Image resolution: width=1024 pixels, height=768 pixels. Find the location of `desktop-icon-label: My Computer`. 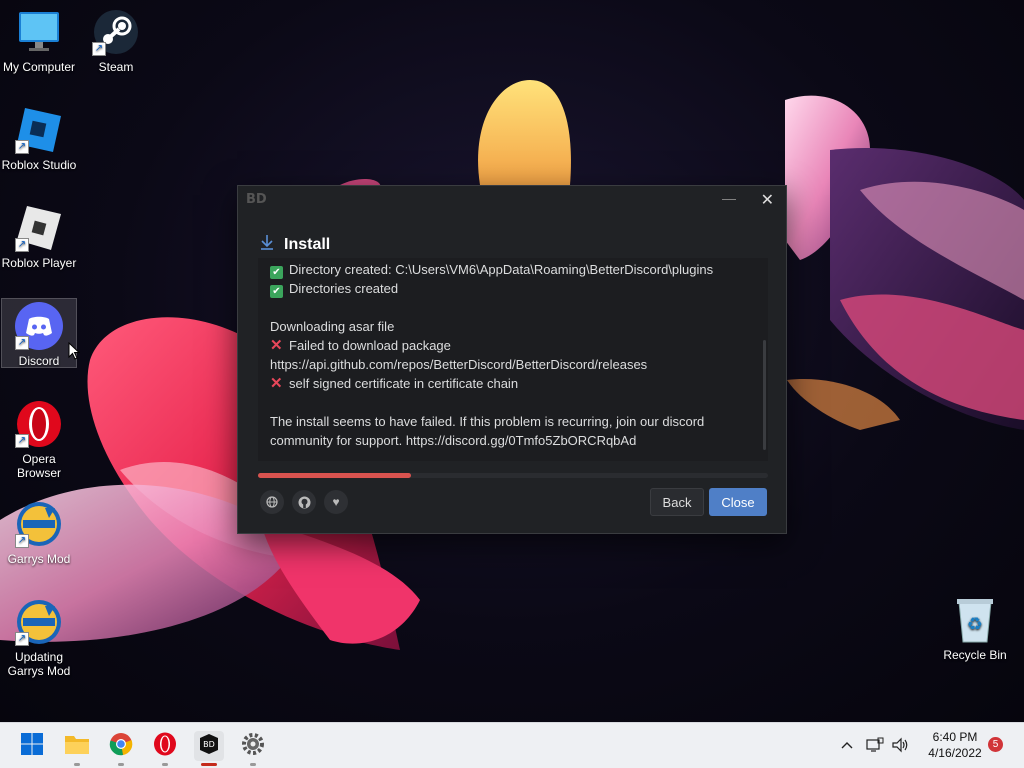

desktop-icon-label: My Computer is located at coordinates (39, 67).